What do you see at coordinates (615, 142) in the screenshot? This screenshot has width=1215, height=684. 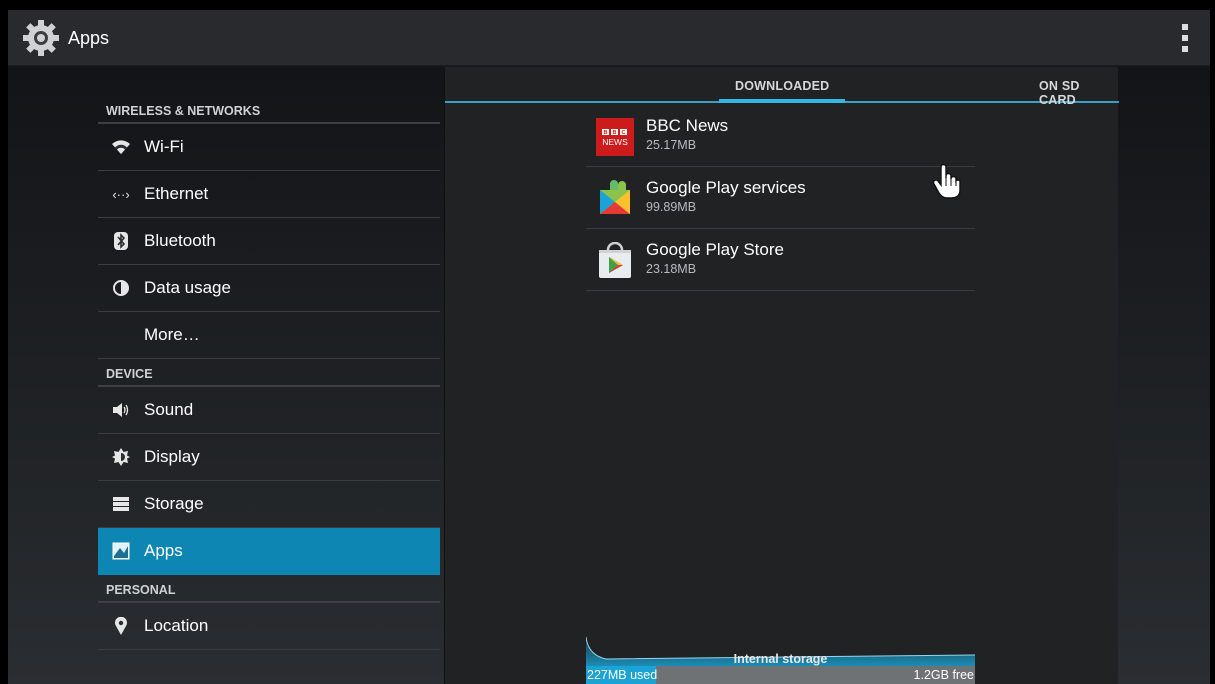 I see `bbc-logo-news: NEWS` at bounding box center [615, 142].